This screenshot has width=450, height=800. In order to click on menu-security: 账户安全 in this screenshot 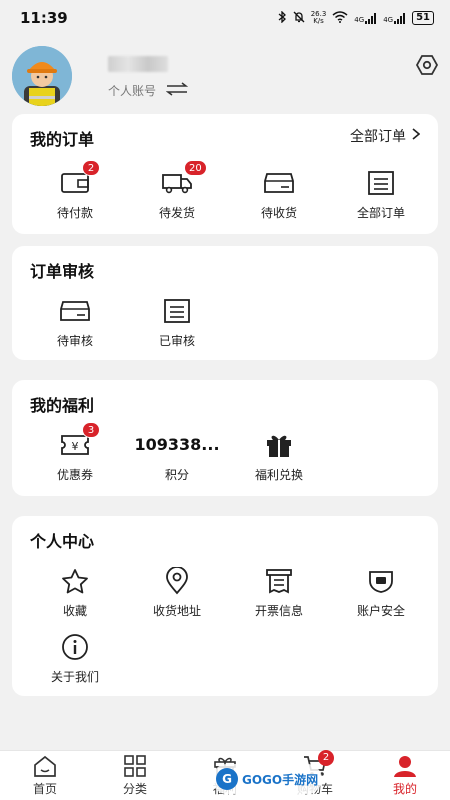, I will do `click(381, 592)`.